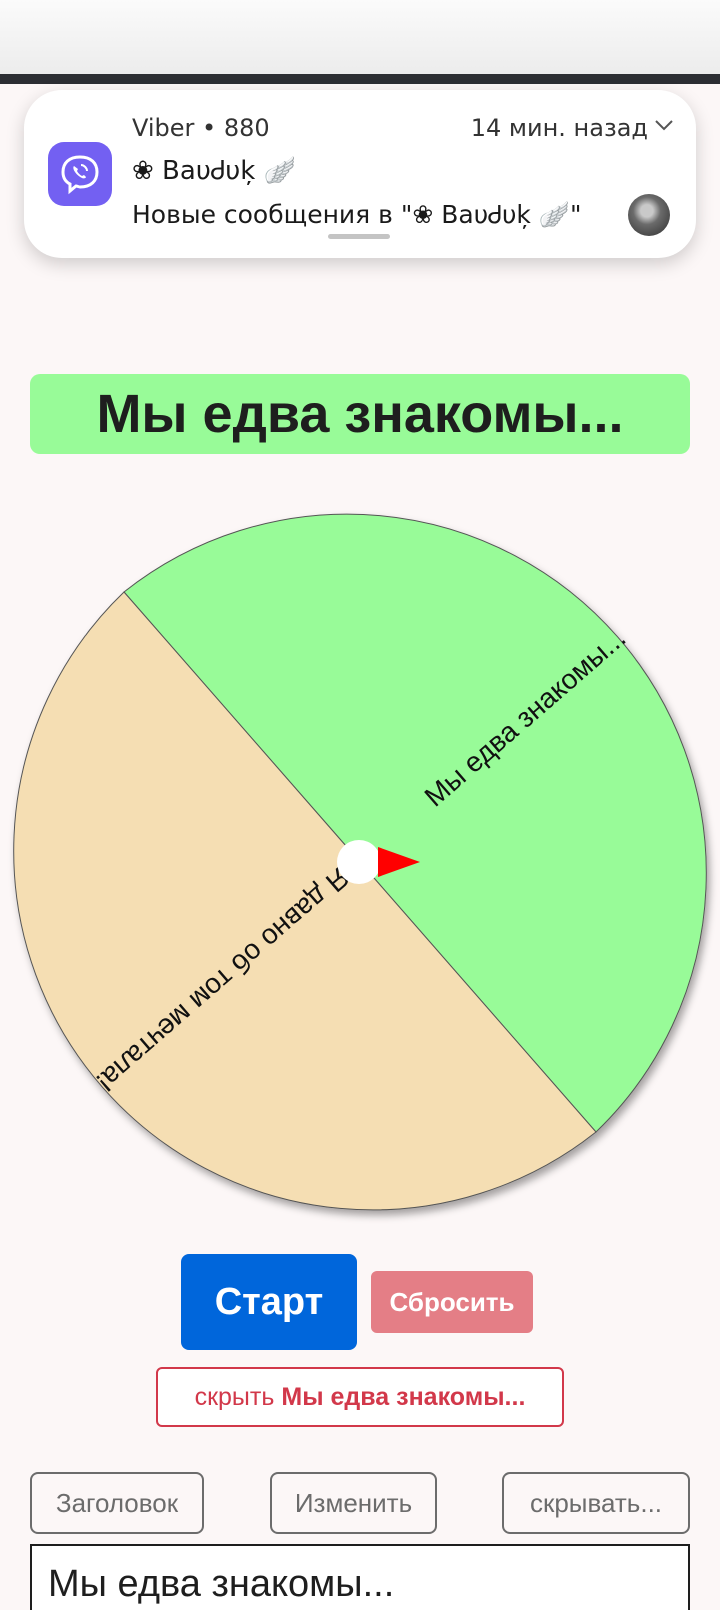 The image size is (720, 1610). What do you see at coordinates (359, 862) in the screenshot?
I see `wheel-center-hub` at bounding box center [359, 862].